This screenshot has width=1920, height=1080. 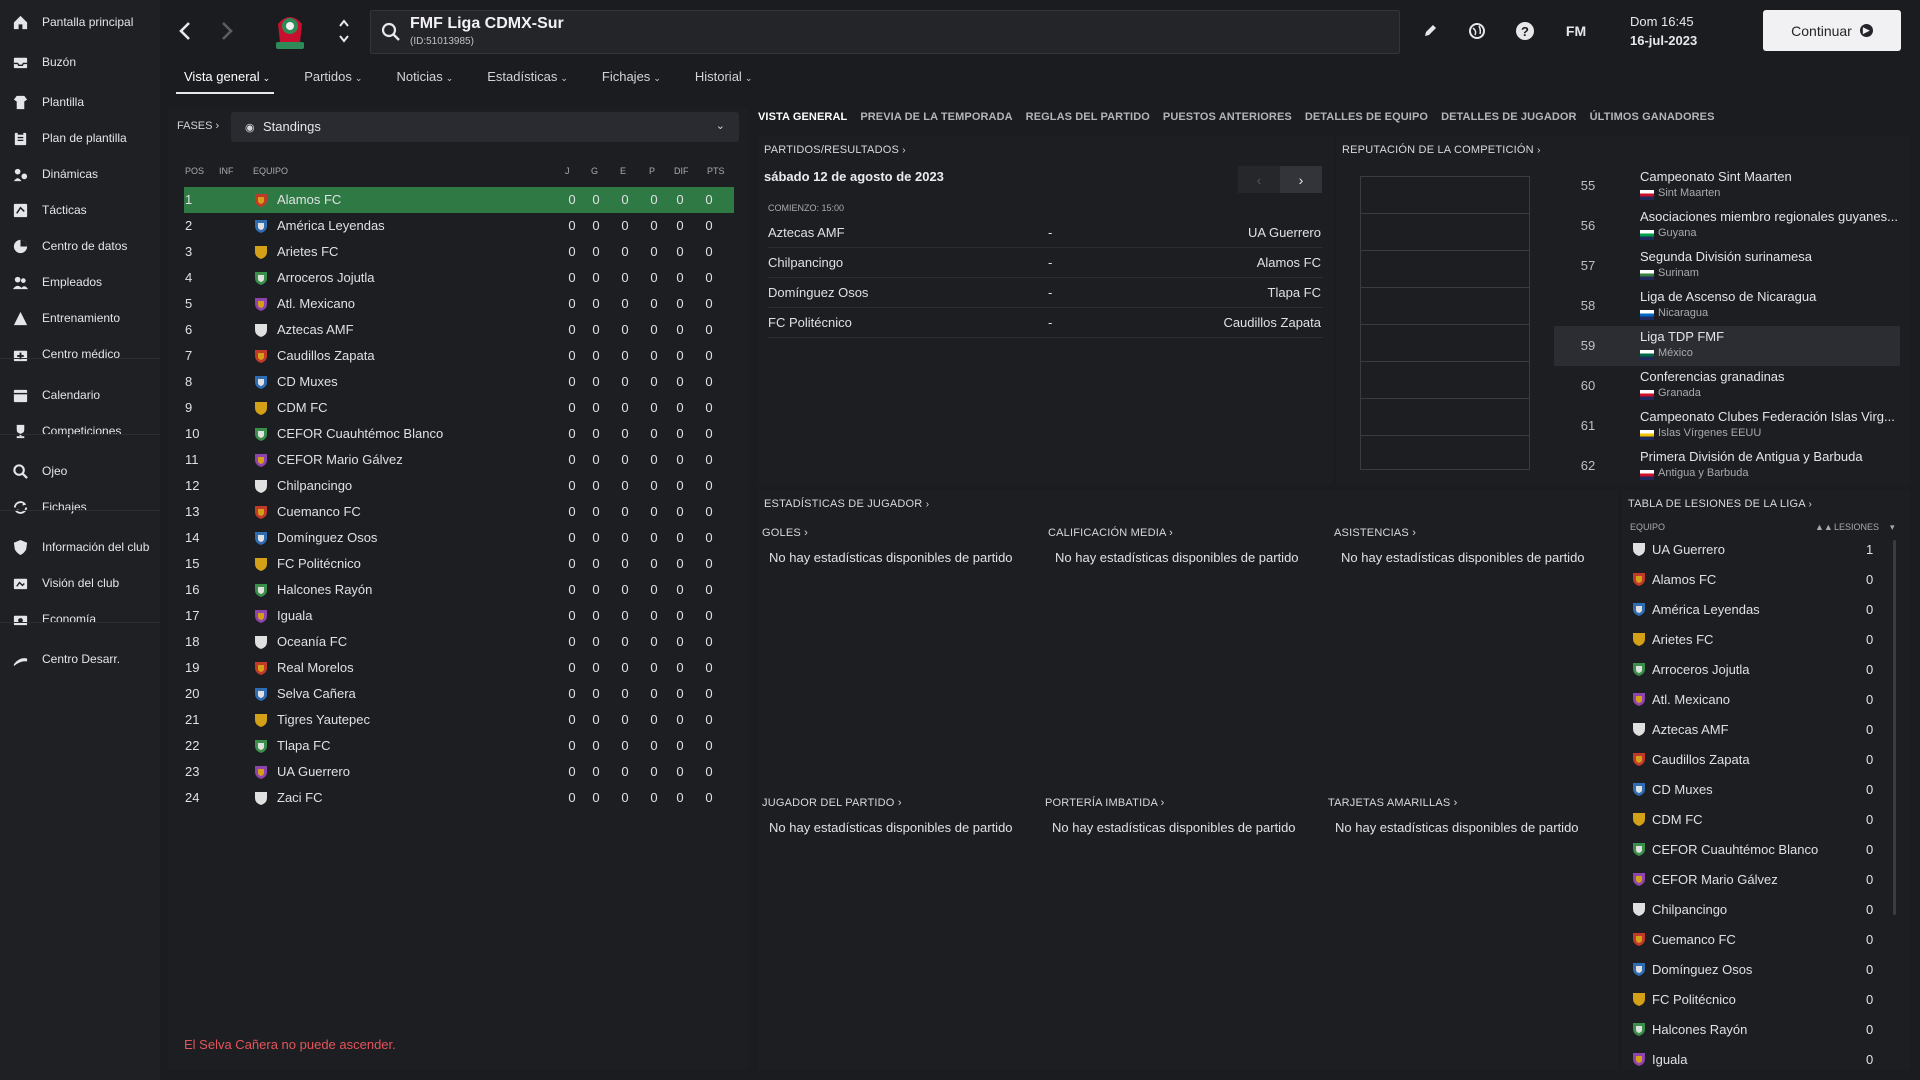 What do you see at coordinates (459, 512) in the screenshot?
I see `table-row: 13 Cuemanco FC 0 0 0 0 0 0` at bounding box center [459, 512].